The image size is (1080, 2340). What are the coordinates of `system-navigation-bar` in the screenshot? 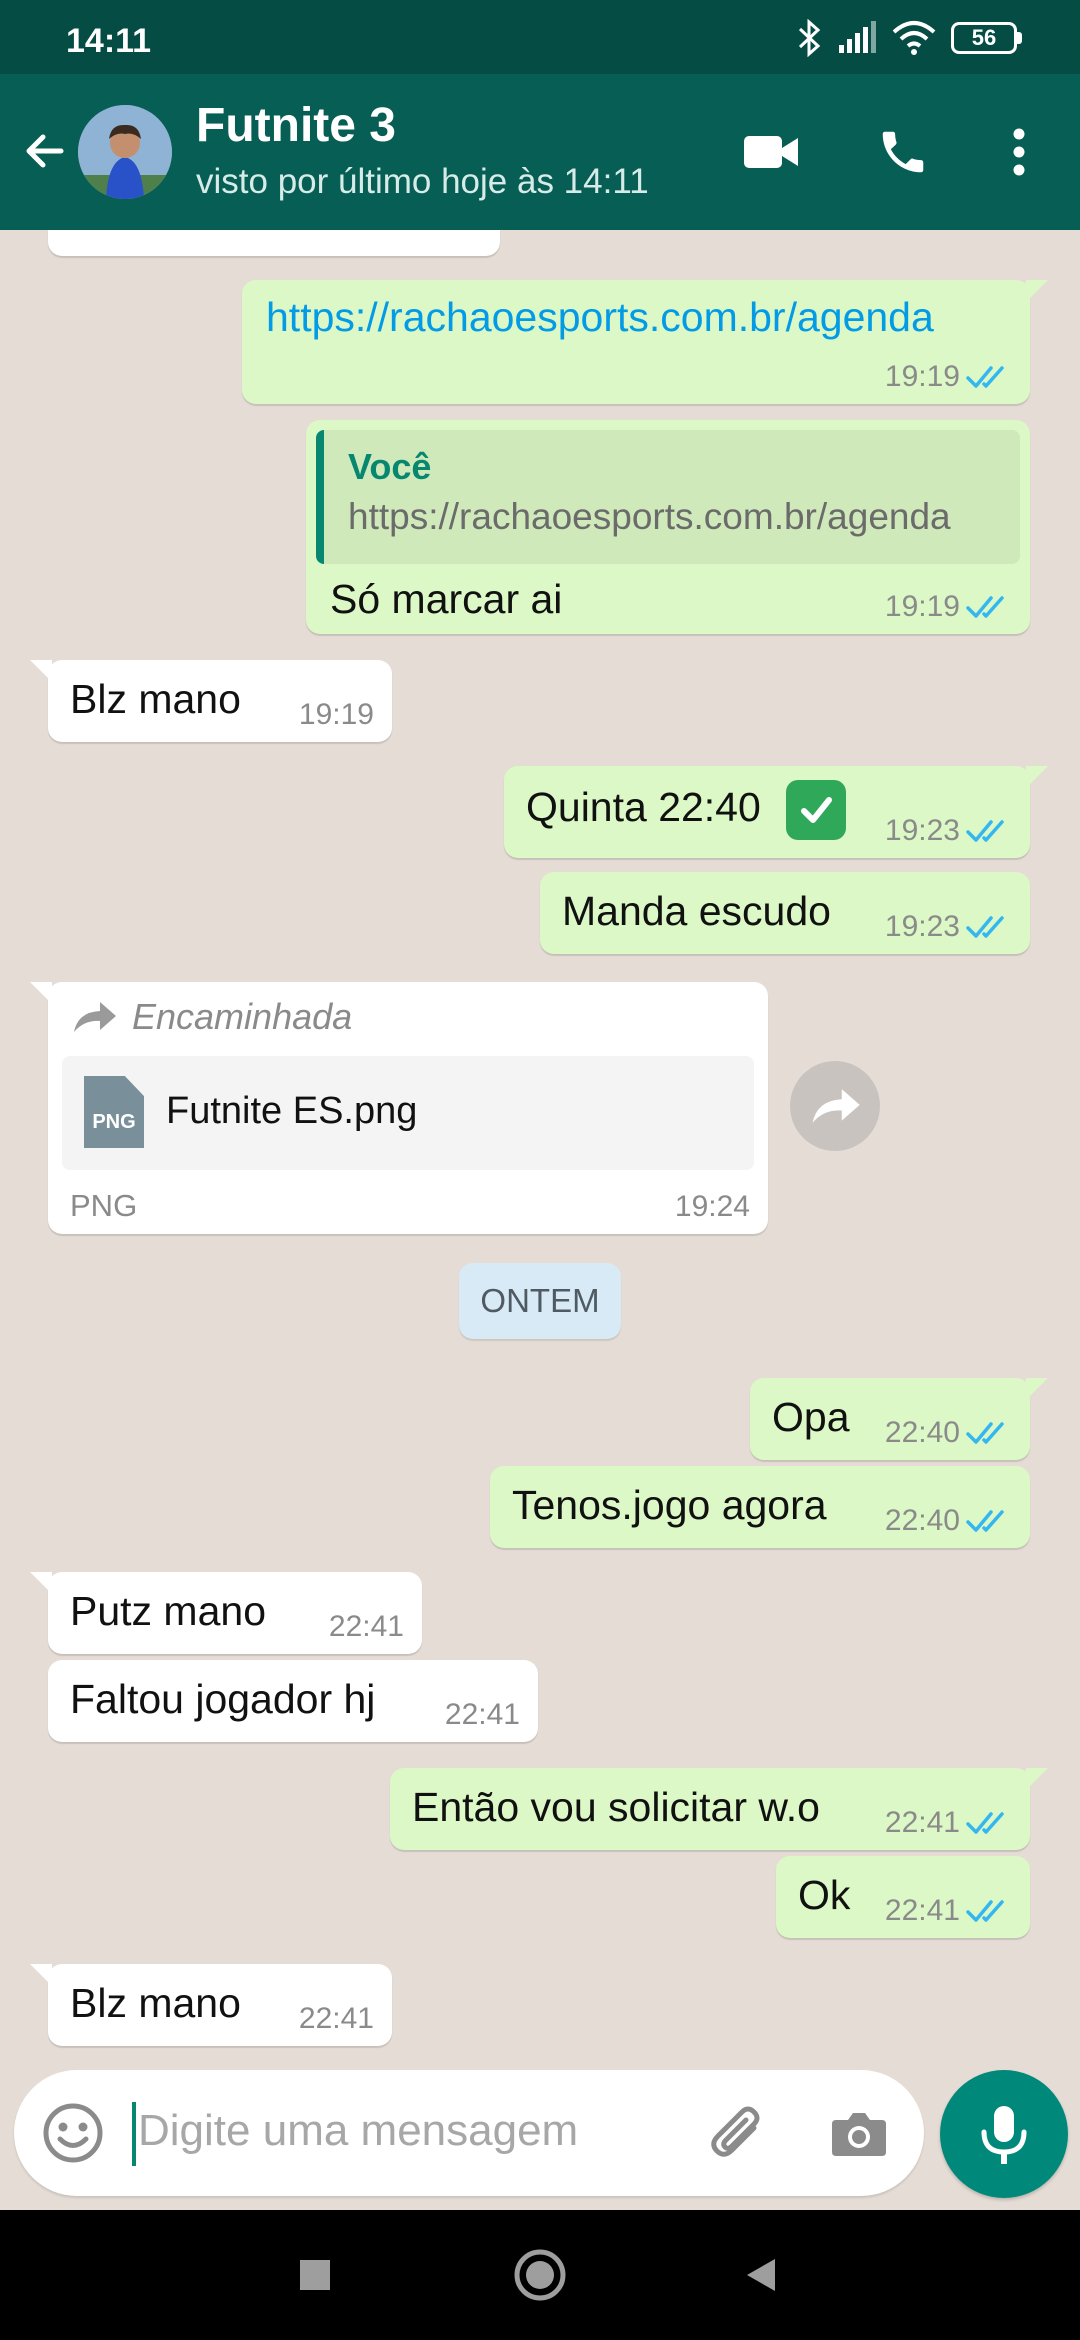 It's located at (540, 2275).